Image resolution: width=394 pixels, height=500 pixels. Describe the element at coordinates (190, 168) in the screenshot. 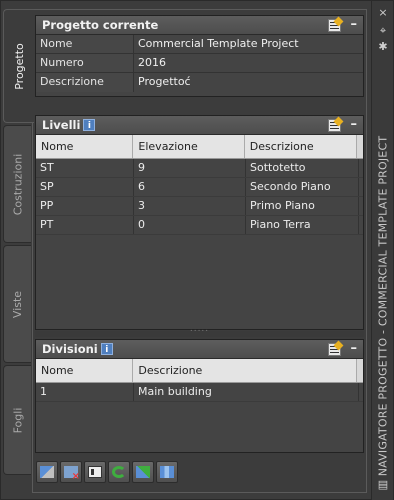

I see `level-elevation: 9` at that location.